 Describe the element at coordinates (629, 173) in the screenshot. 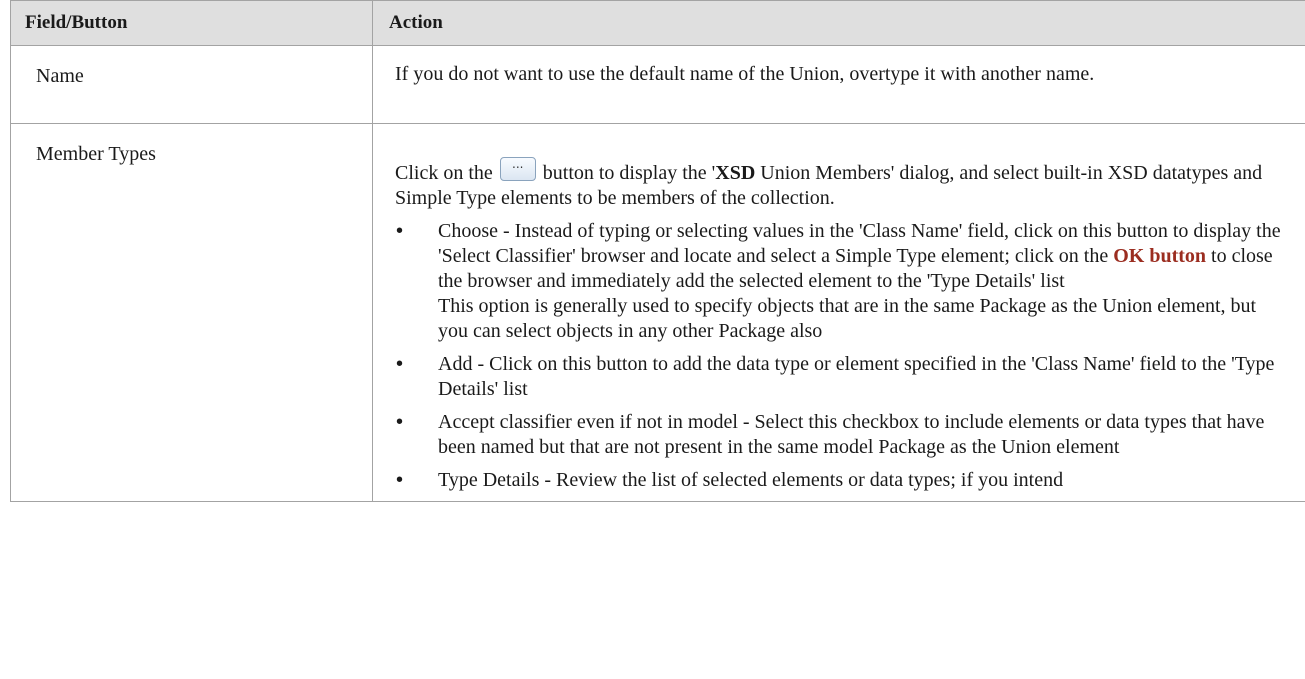

I see `intro-text-mid: button to display the '` at that location.